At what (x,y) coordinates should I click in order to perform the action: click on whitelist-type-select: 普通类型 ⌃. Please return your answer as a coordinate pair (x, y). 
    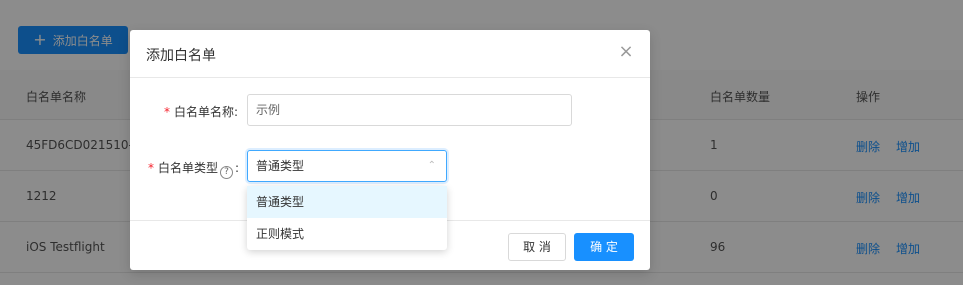
    Looking at the image, I should click on (347, 166).